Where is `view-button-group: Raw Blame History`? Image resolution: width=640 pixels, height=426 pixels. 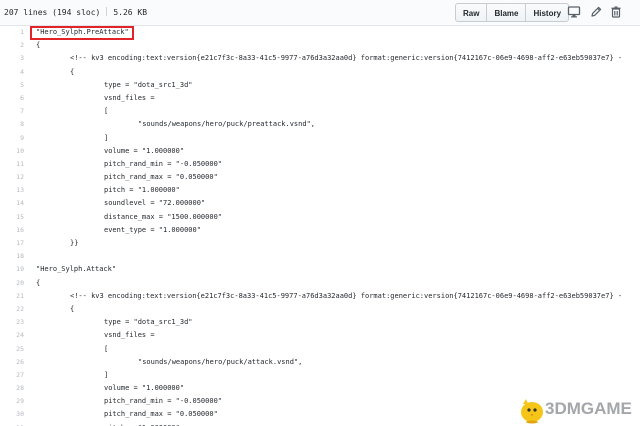
view-button-group: Raw Blame History is located at coordinates (512, 12).